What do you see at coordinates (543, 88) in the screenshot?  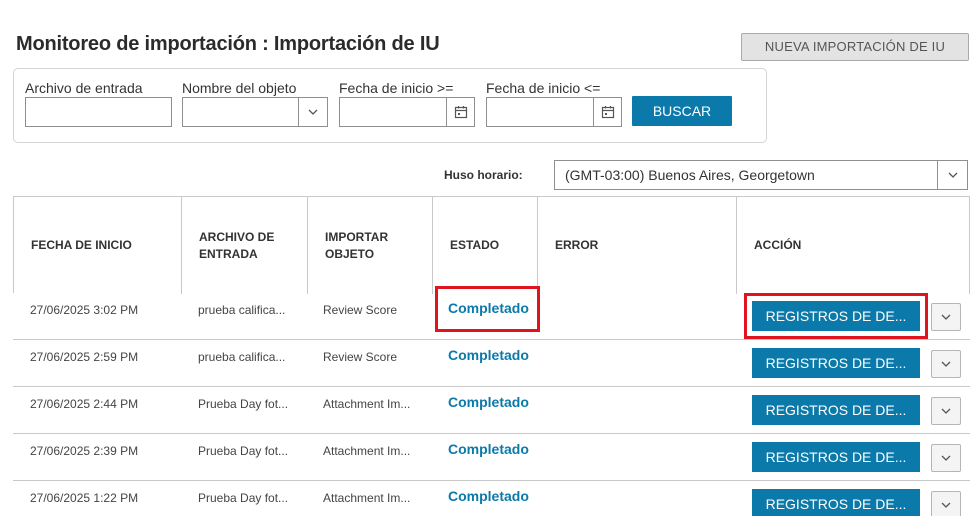 I see `start-date-to-label: Fecha de inicio <=` at bounding box center [543, 88].